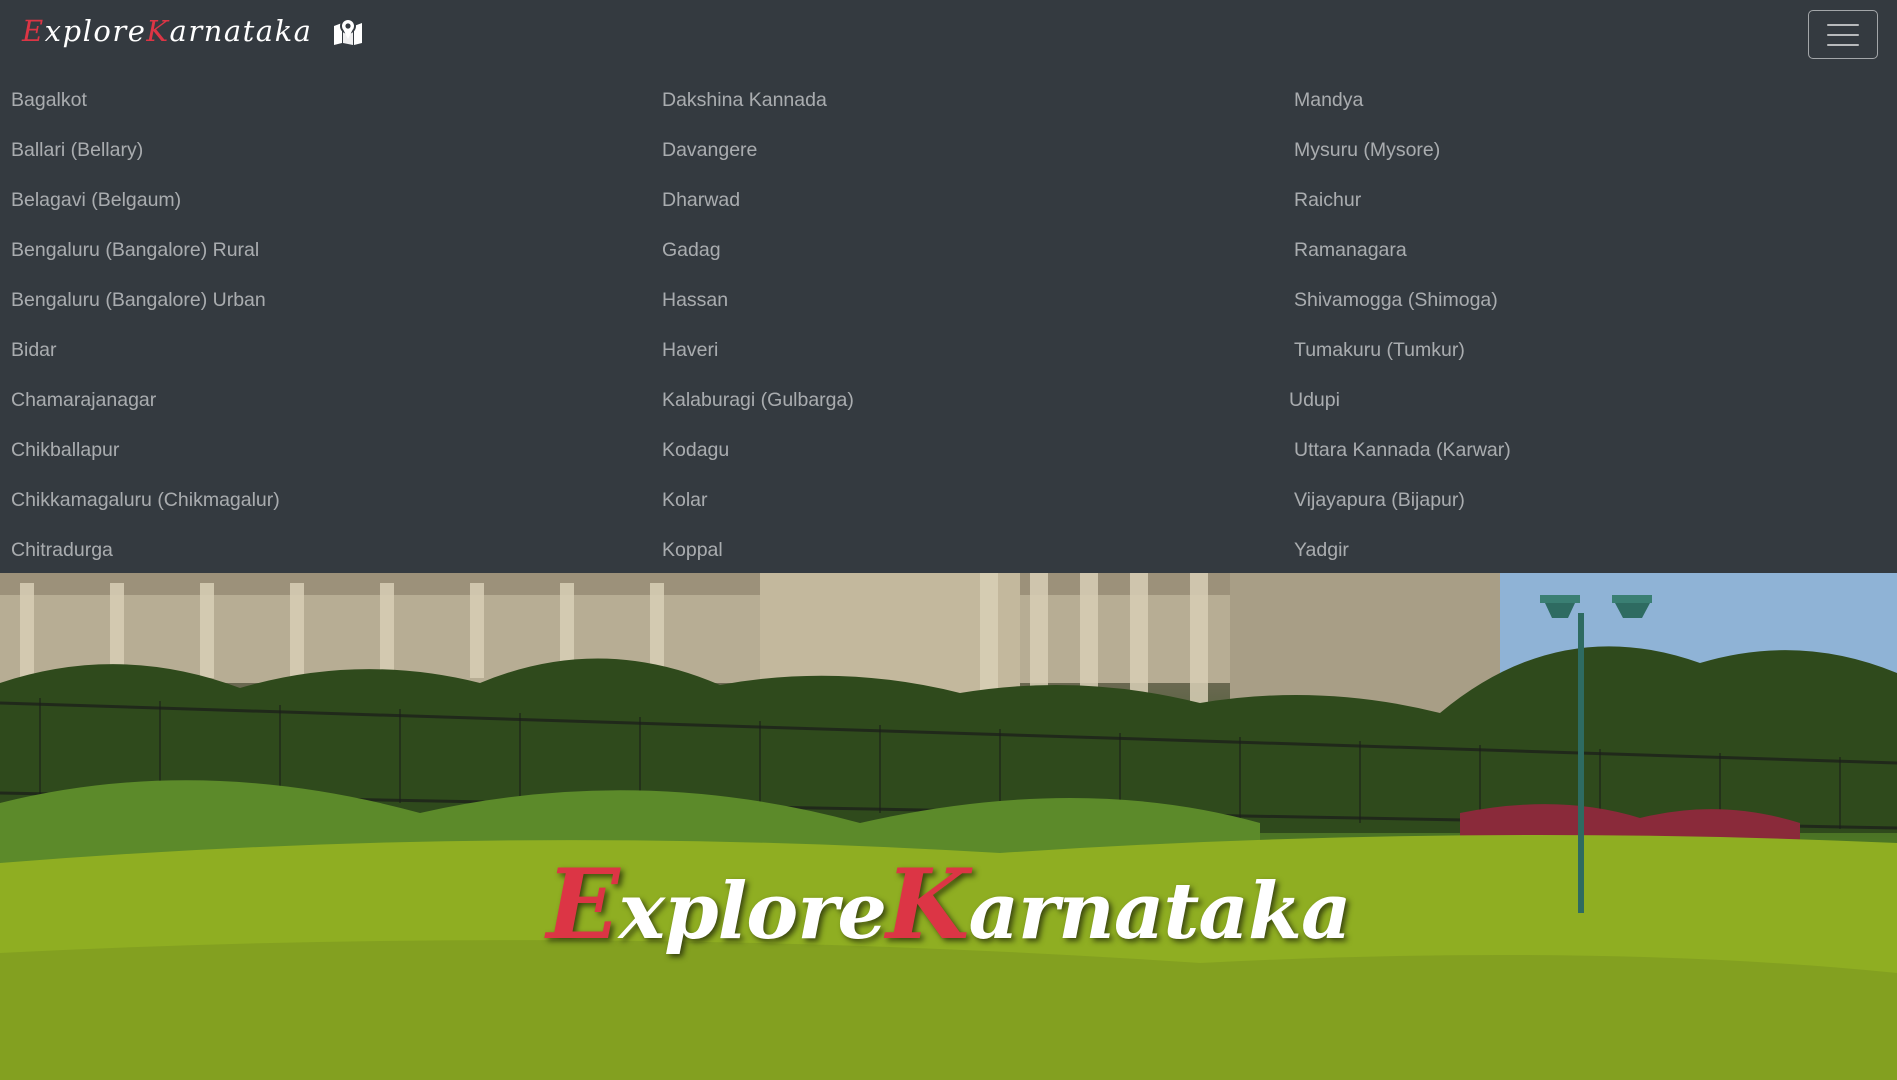 The width and height of the screenshot is (1897, 1080). What do you see at coordinates (33, 31) in the screenshot?
I see `brand-initial-e: E` at bounding box center [33, 31].